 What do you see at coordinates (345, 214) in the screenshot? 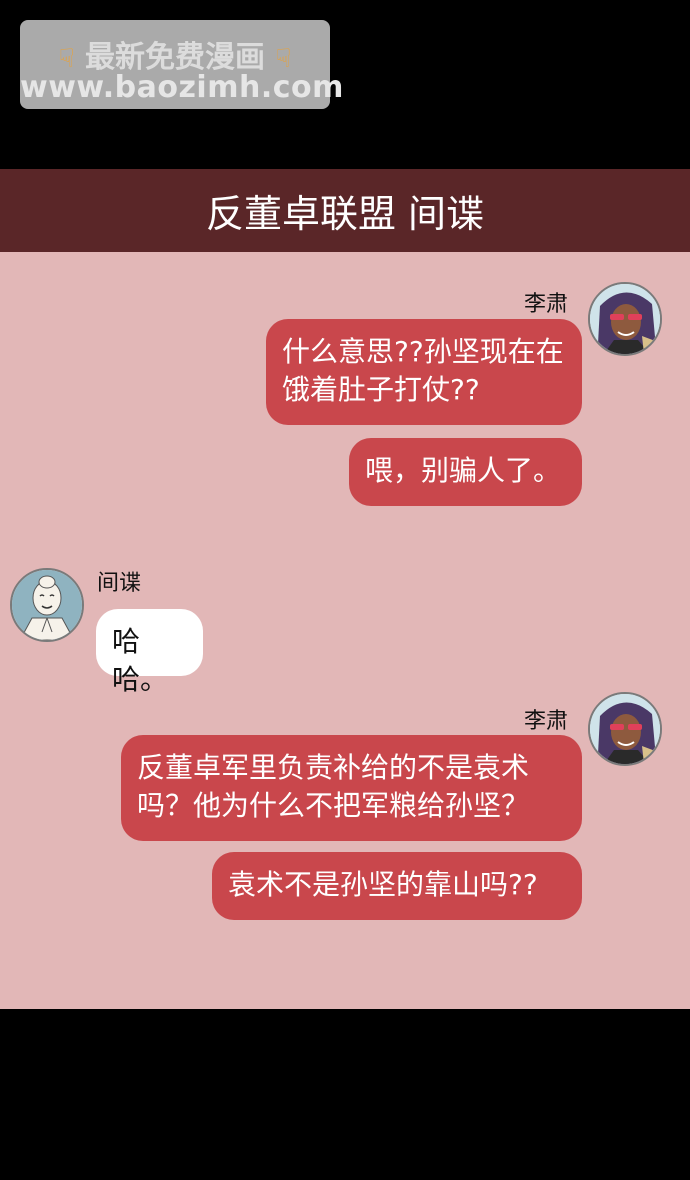
I see `chat-title: 反董卓联盟 间谍` at bounding box center [345, 214].